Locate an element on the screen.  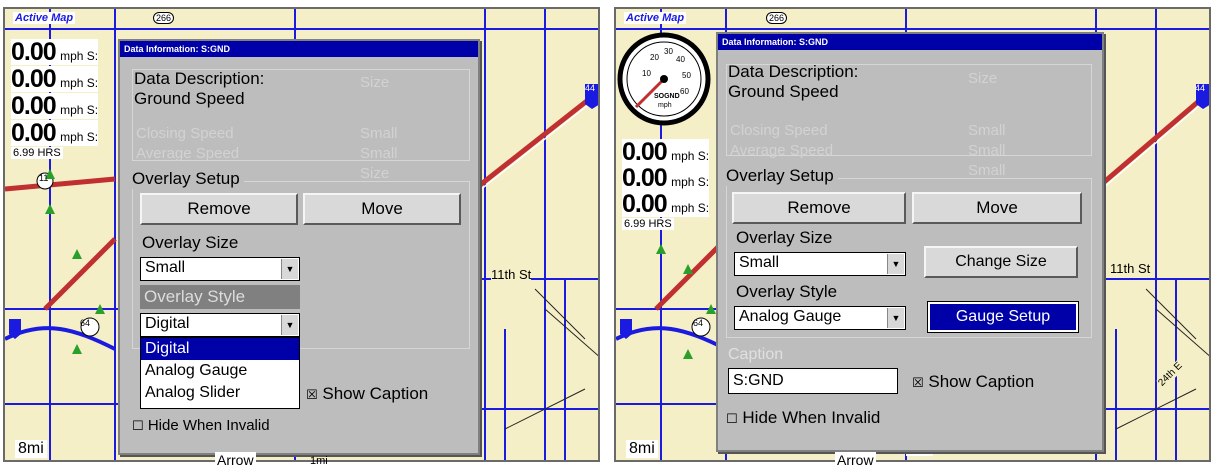
map-scale-secondary: 1mi is located at coordinates (319, 461).